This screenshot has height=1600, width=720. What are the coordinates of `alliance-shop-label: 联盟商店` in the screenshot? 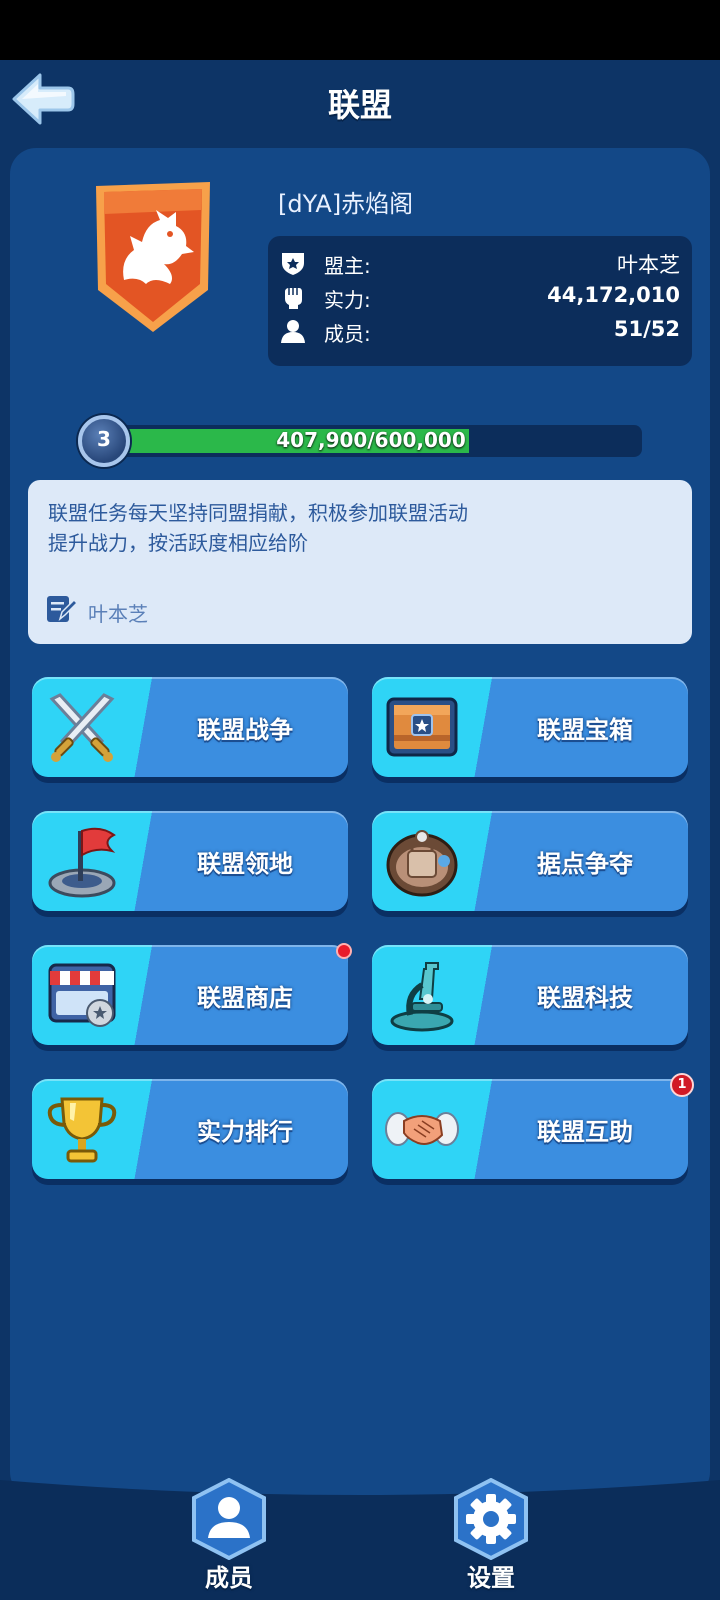 It's located at (245, 998).